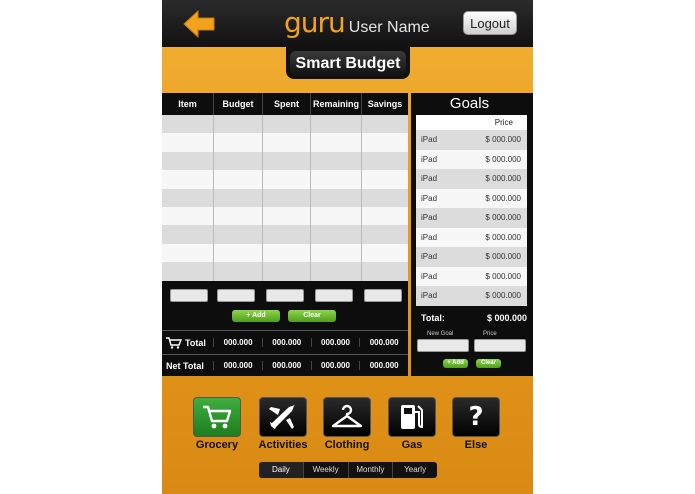 The width and height of the screenshot is (695, 494). Describe the element at coordinates (443, 345) in the screenshot. I see `new-goal-input` at that location.